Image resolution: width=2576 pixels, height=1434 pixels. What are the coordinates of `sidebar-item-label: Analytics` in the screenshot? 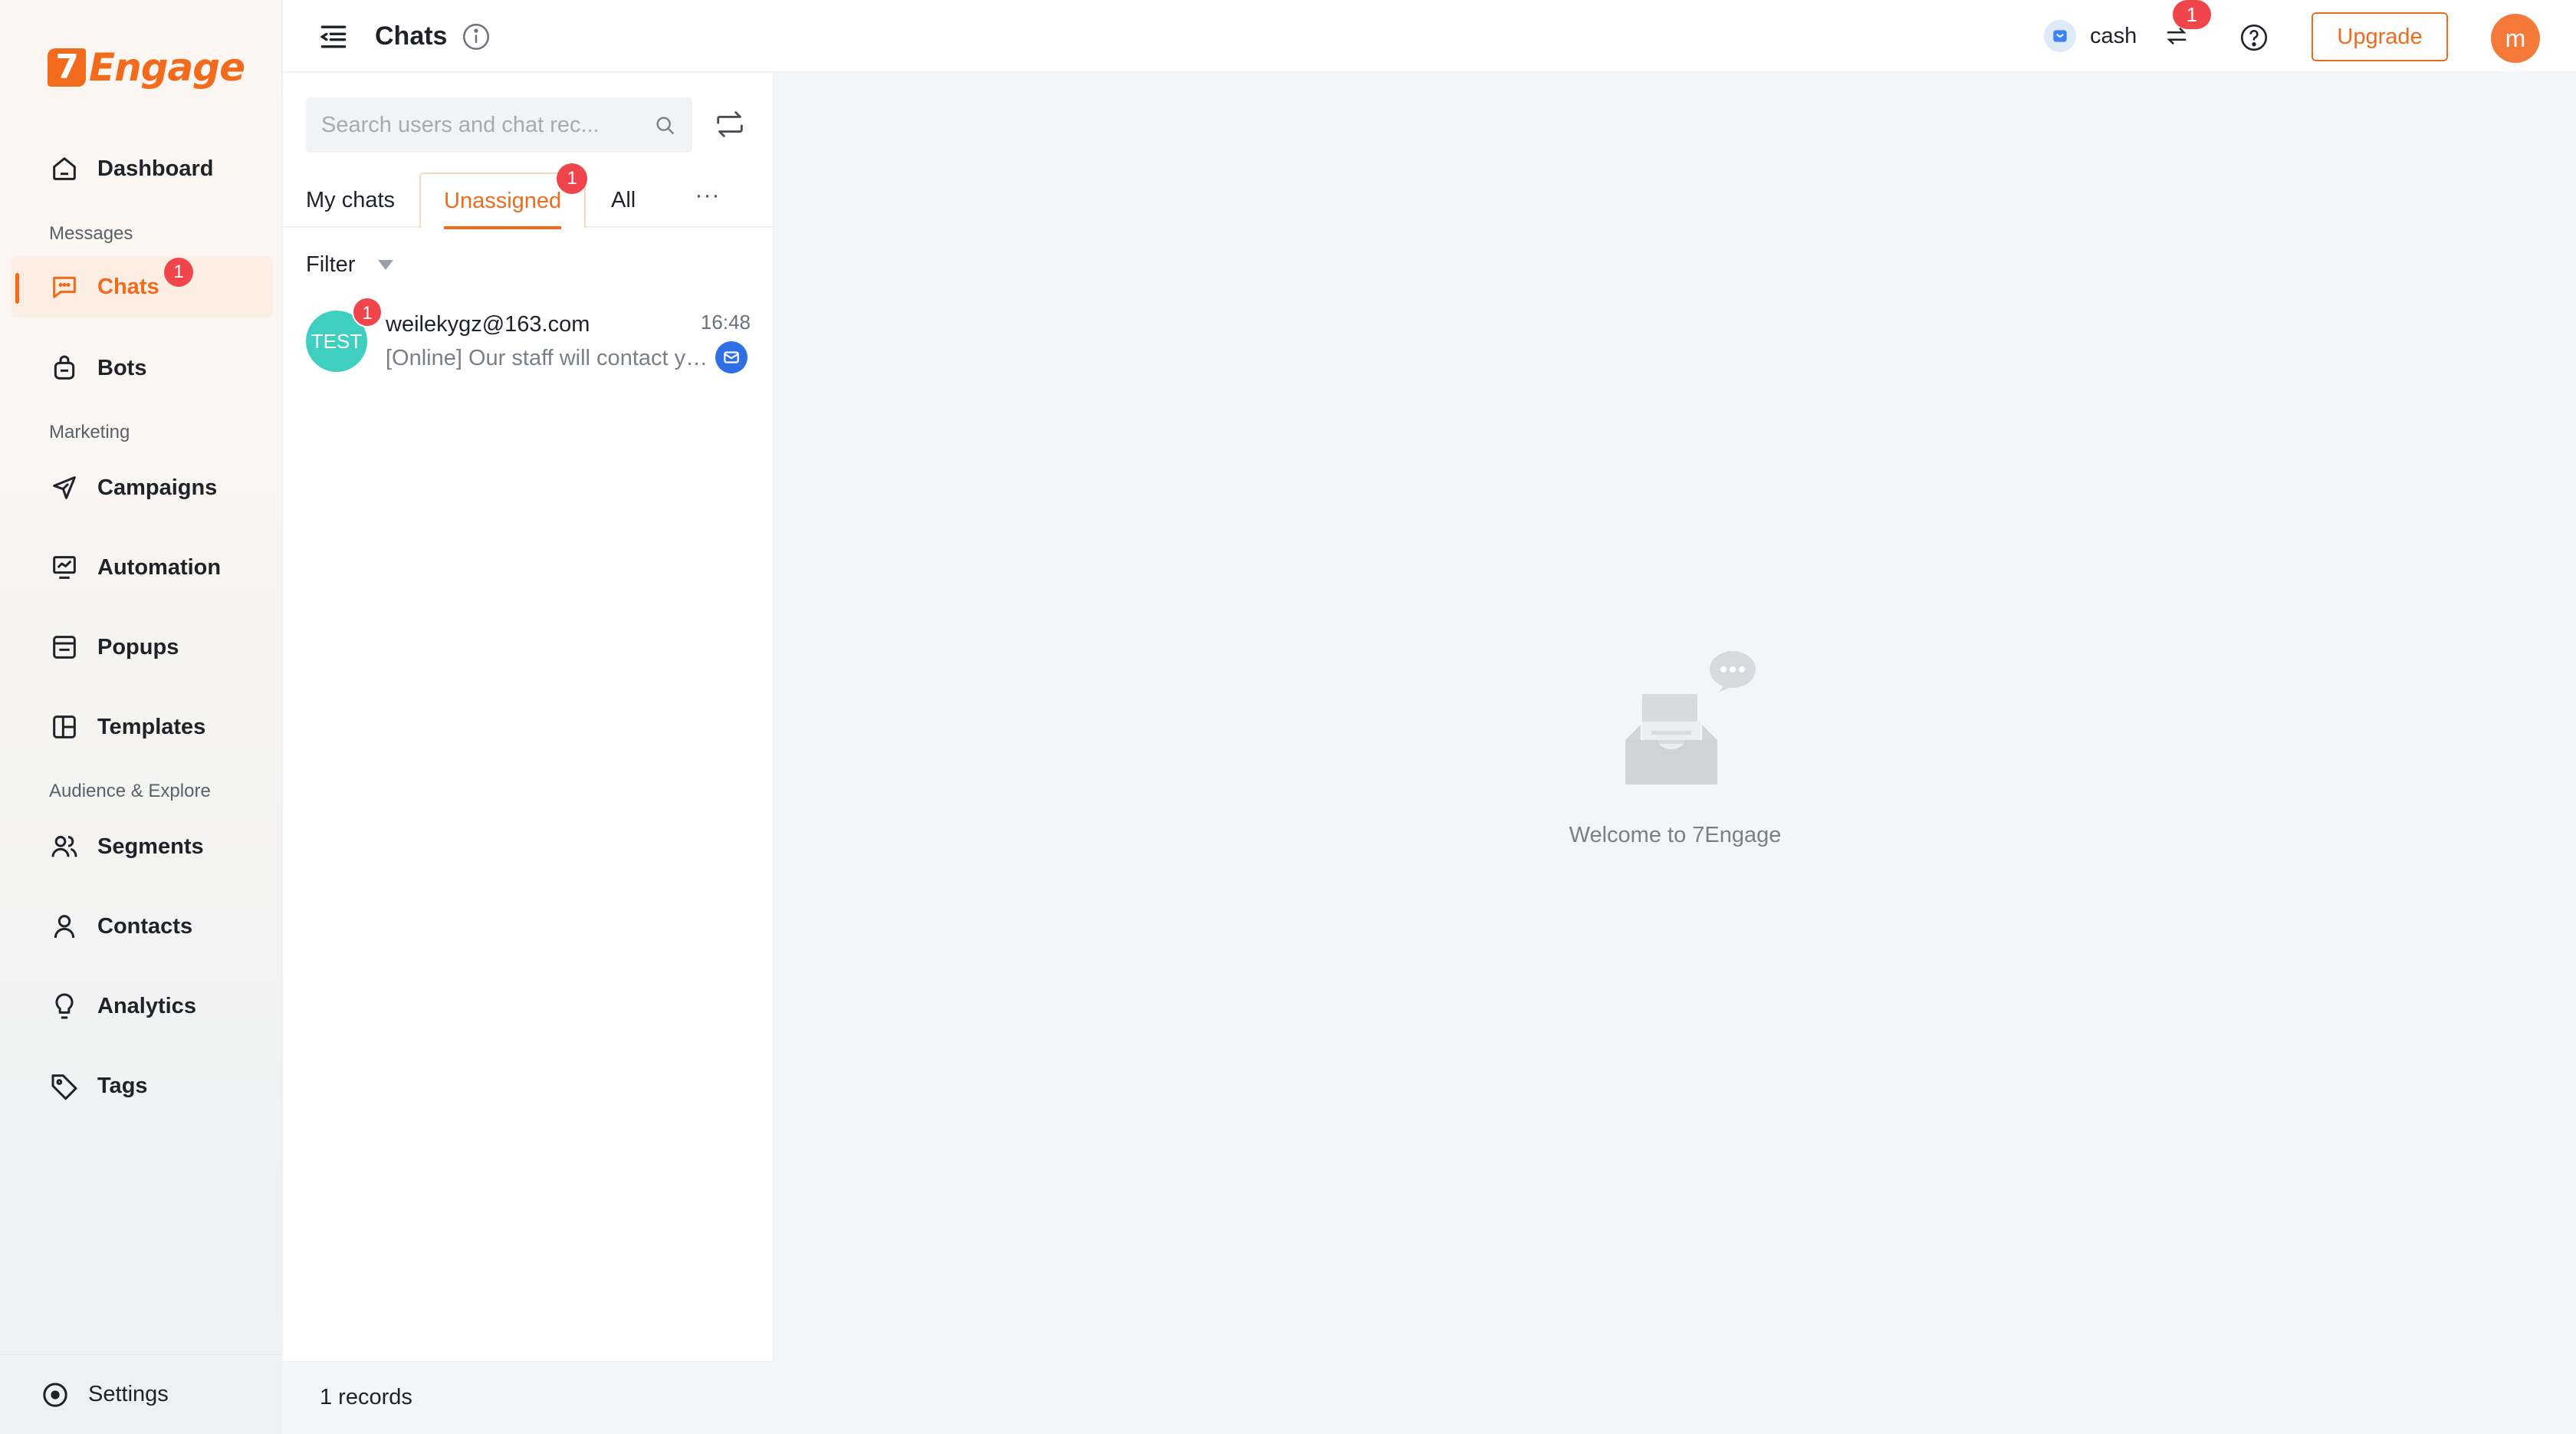 It's located at (146, 1005).